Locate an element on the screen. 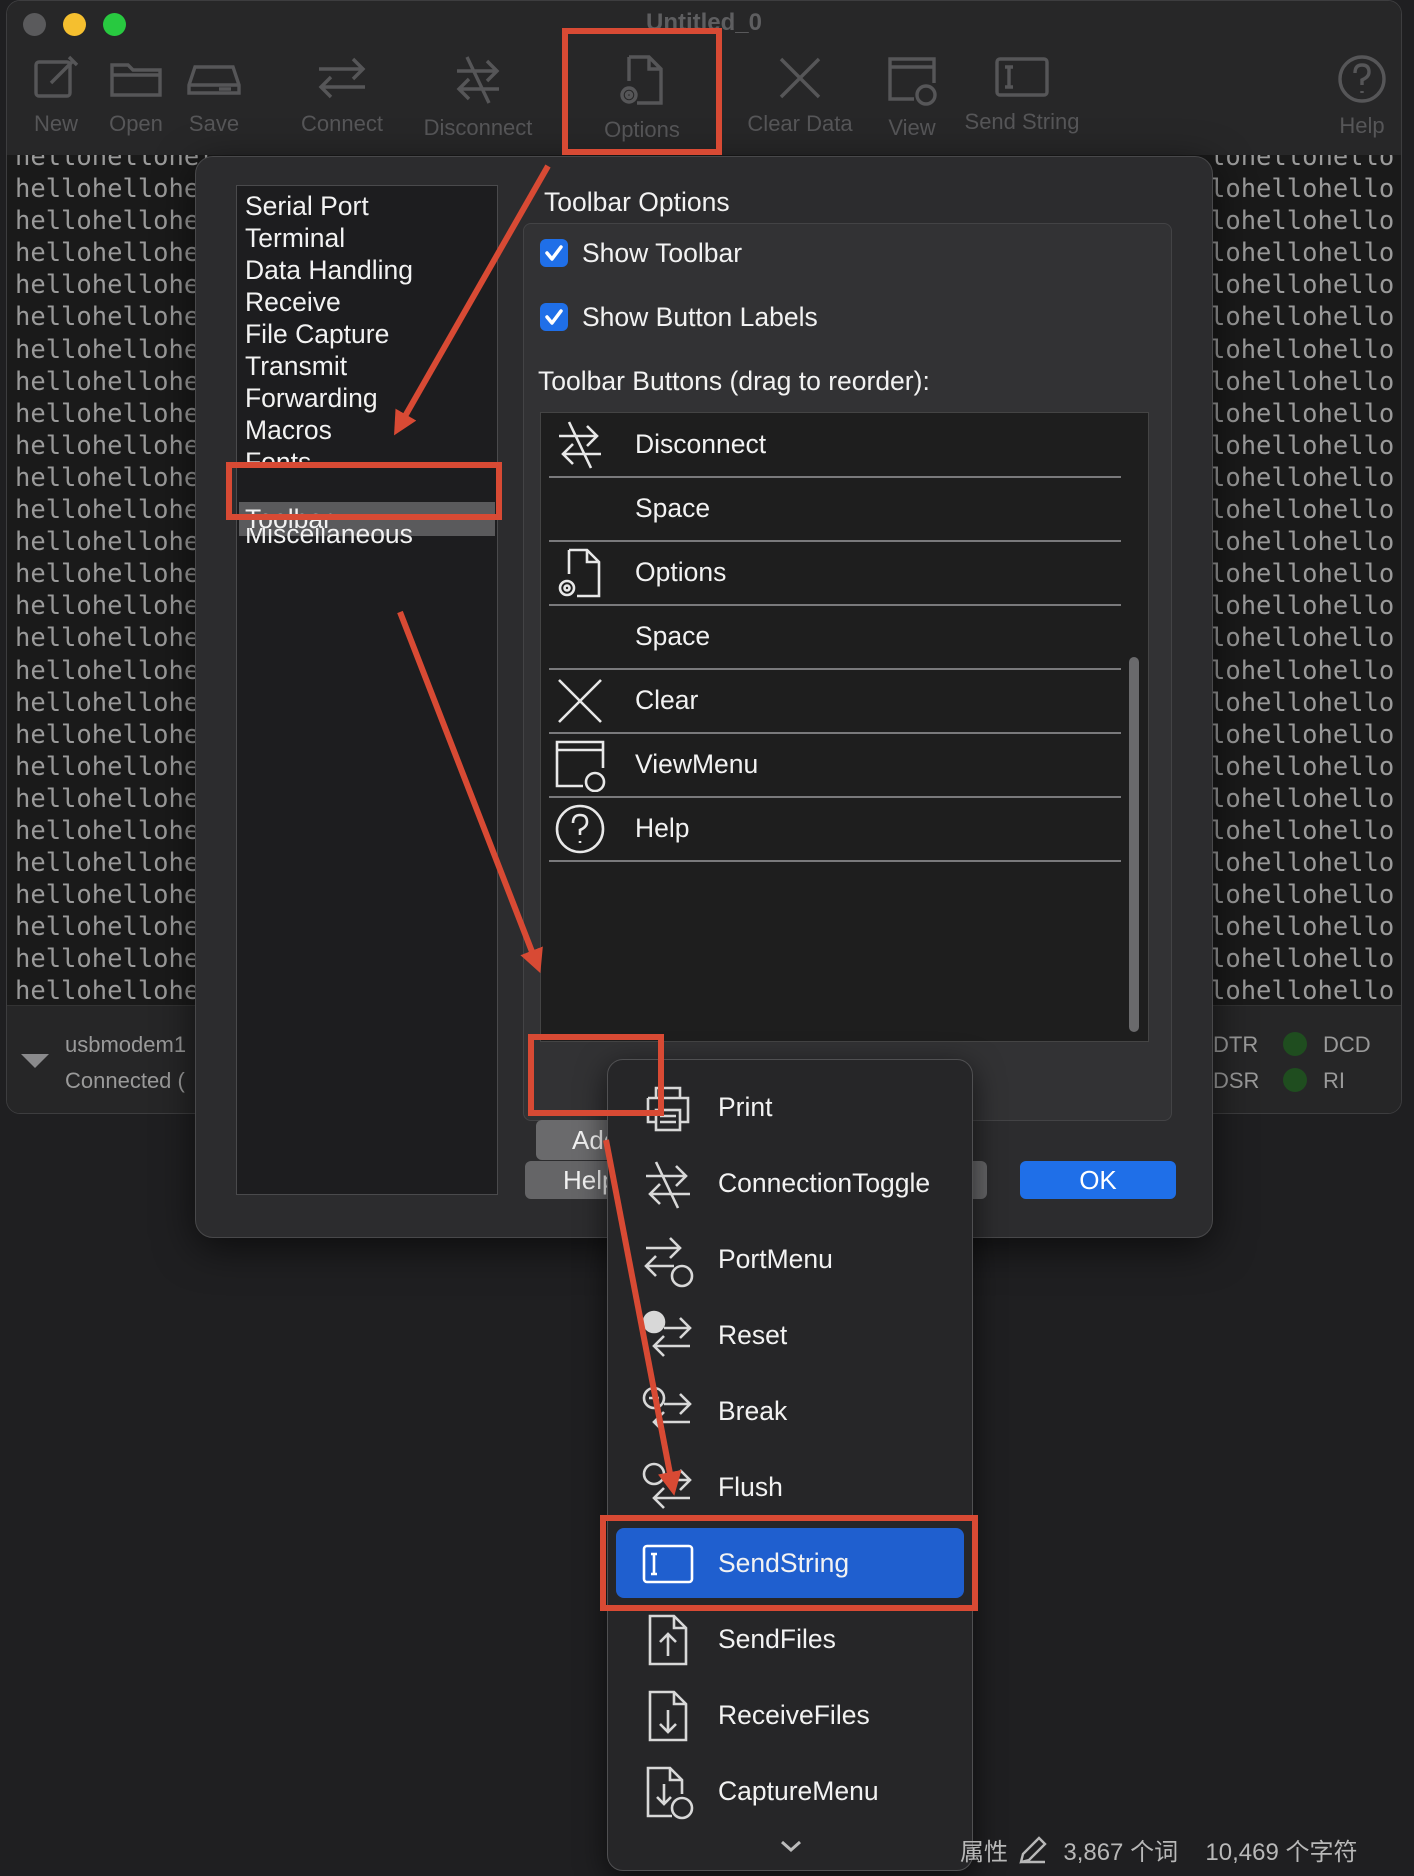  show-button-labels-label: Show Button Labels is located at coordinates (700, 317).